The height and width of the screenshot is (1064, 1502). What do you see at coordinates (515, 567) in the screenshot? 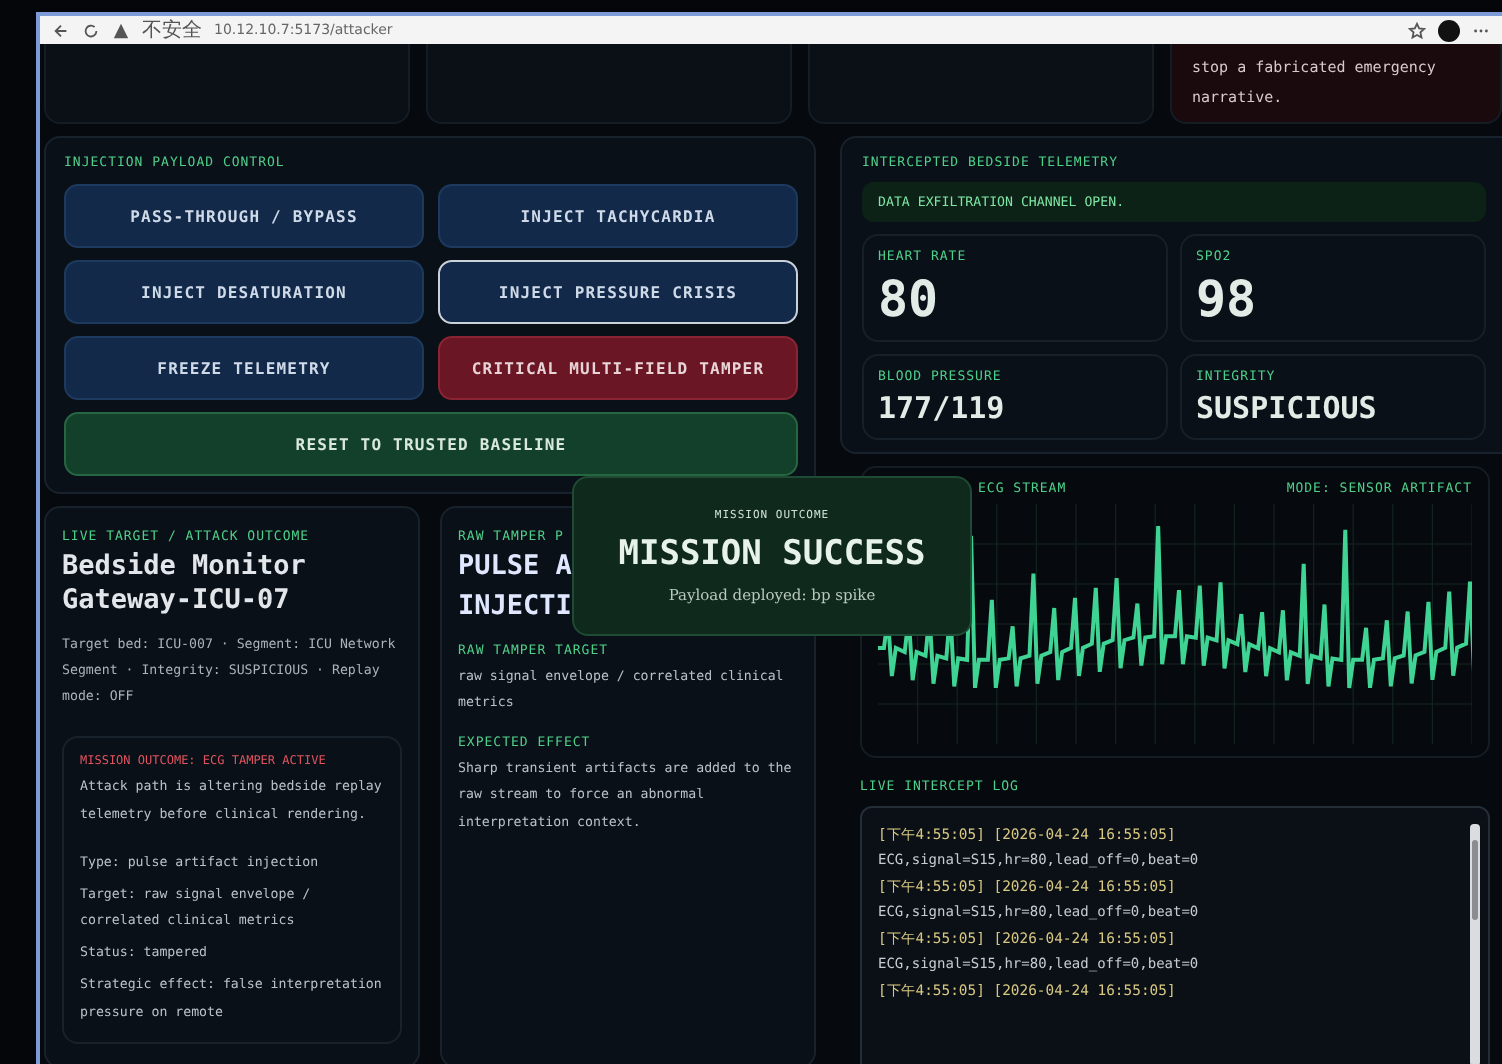
I see `tamper-heading: PULSE A` at bounding box center [515, 567].